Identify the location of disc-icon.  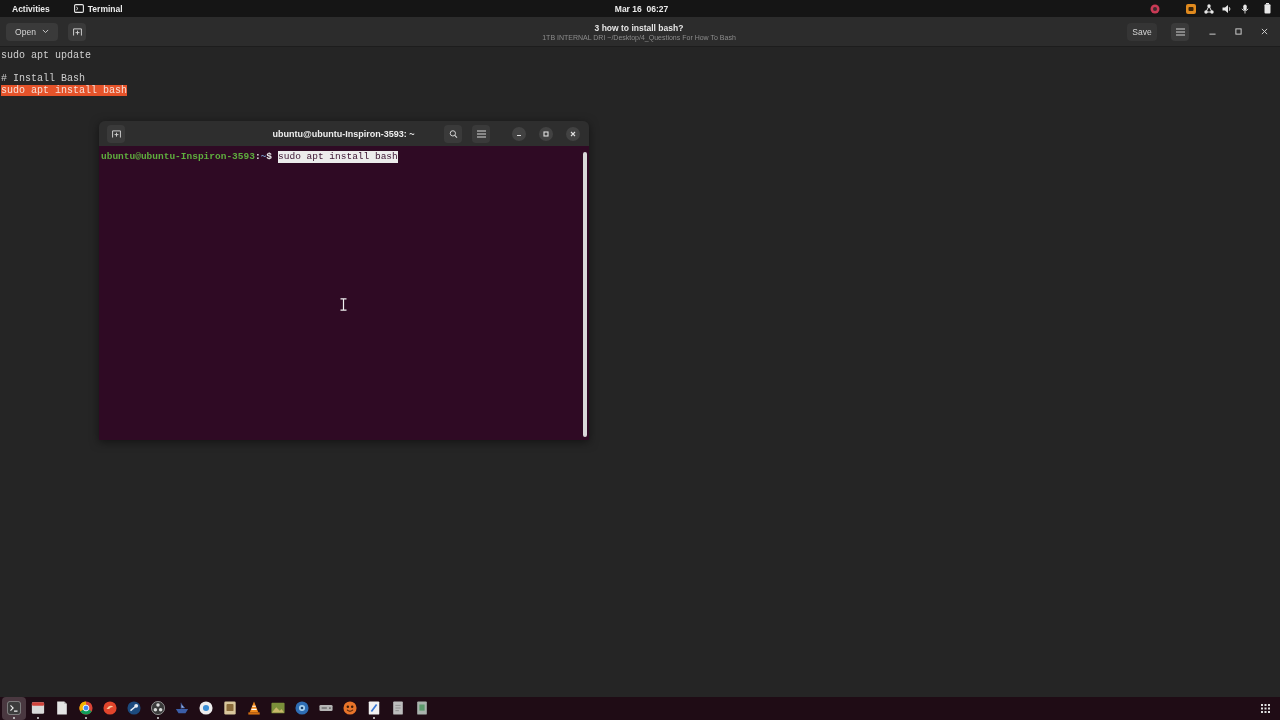
(206, 708).